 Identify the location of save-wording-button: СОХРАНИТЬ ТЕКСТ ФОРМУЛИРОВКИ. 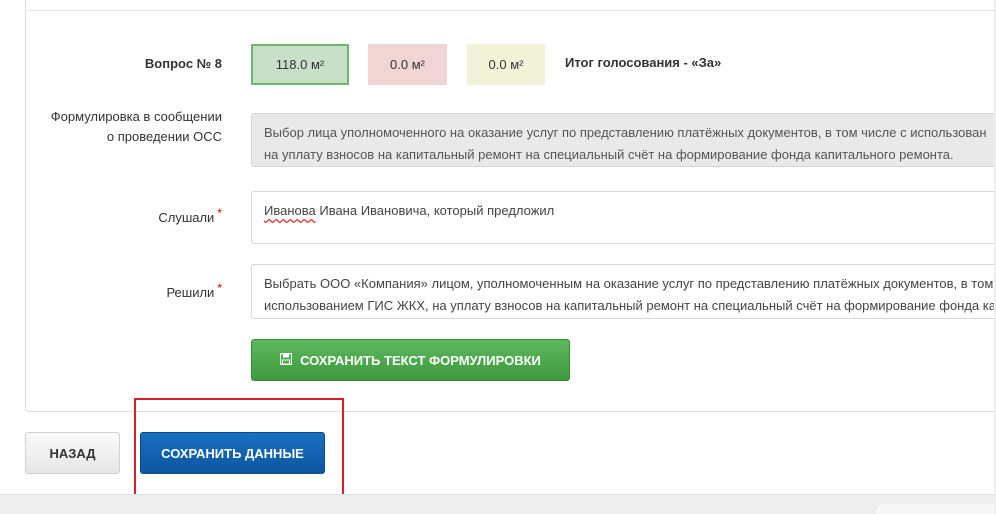
(410, 360).